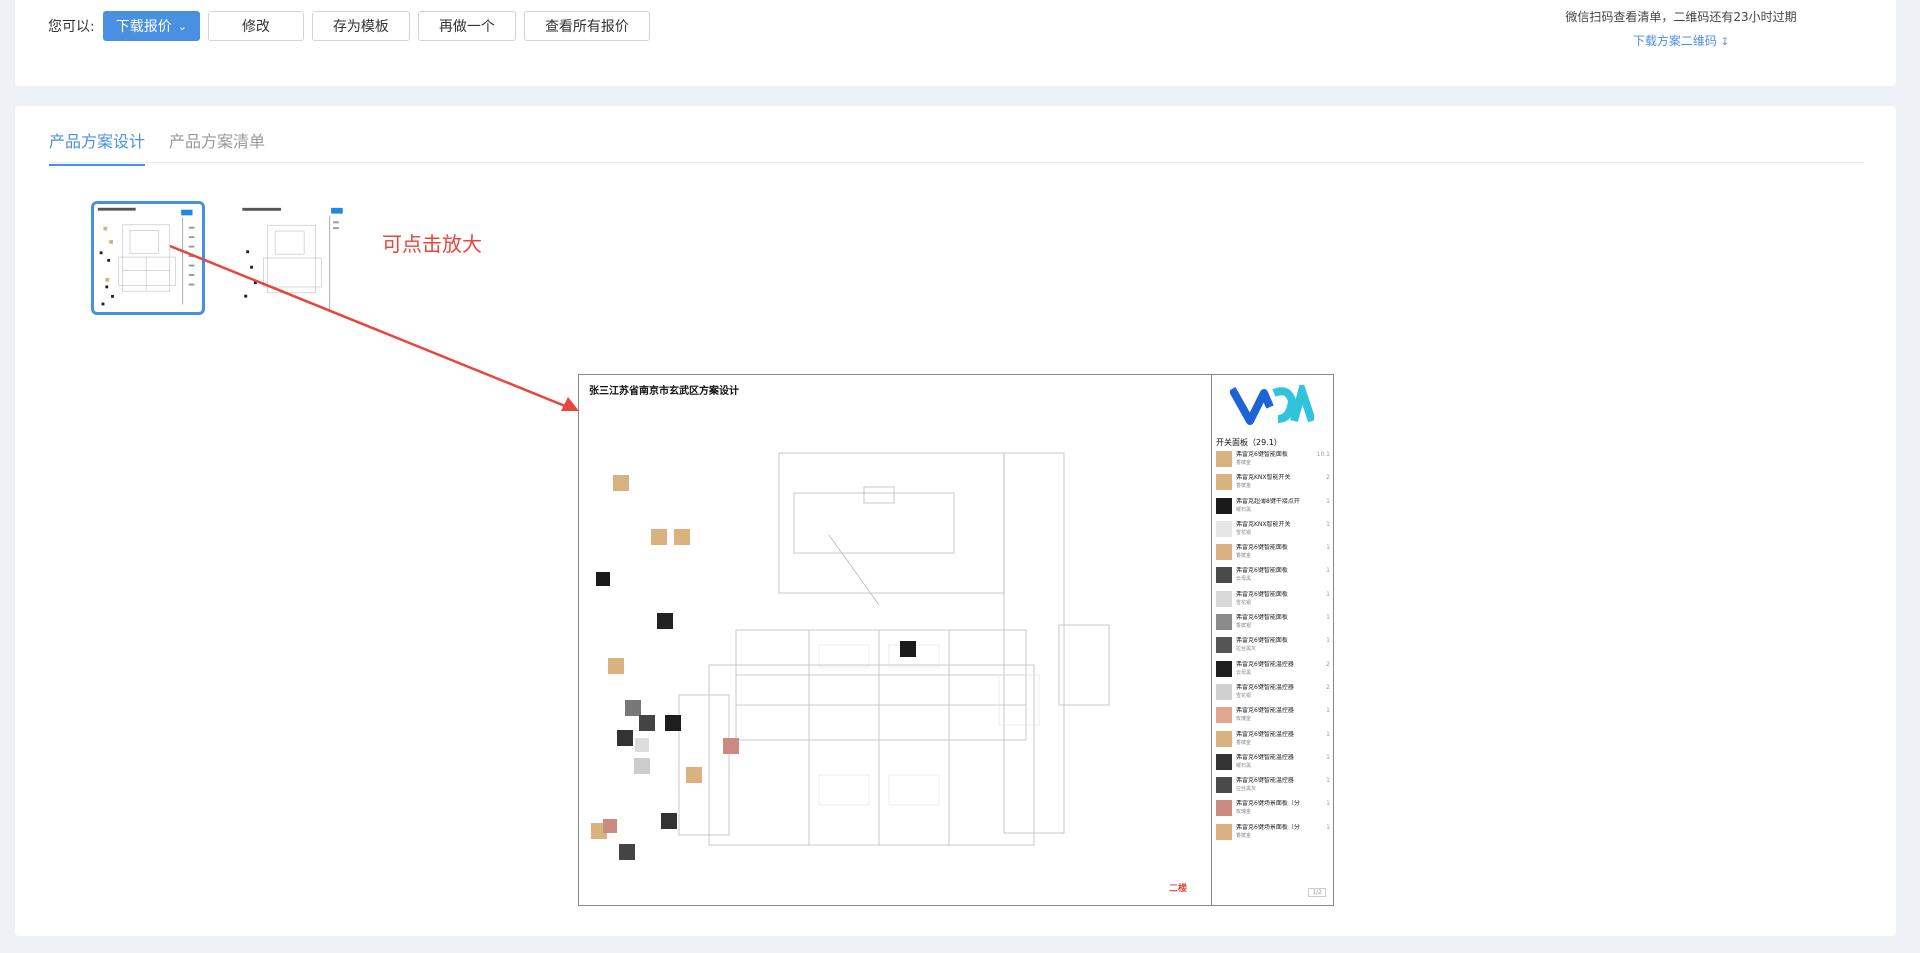 This screenshot has height=953, width=1920. I want to click on legend-item: 弗雷克KNX智能开关 雪花银 1, so click(1274, 532).